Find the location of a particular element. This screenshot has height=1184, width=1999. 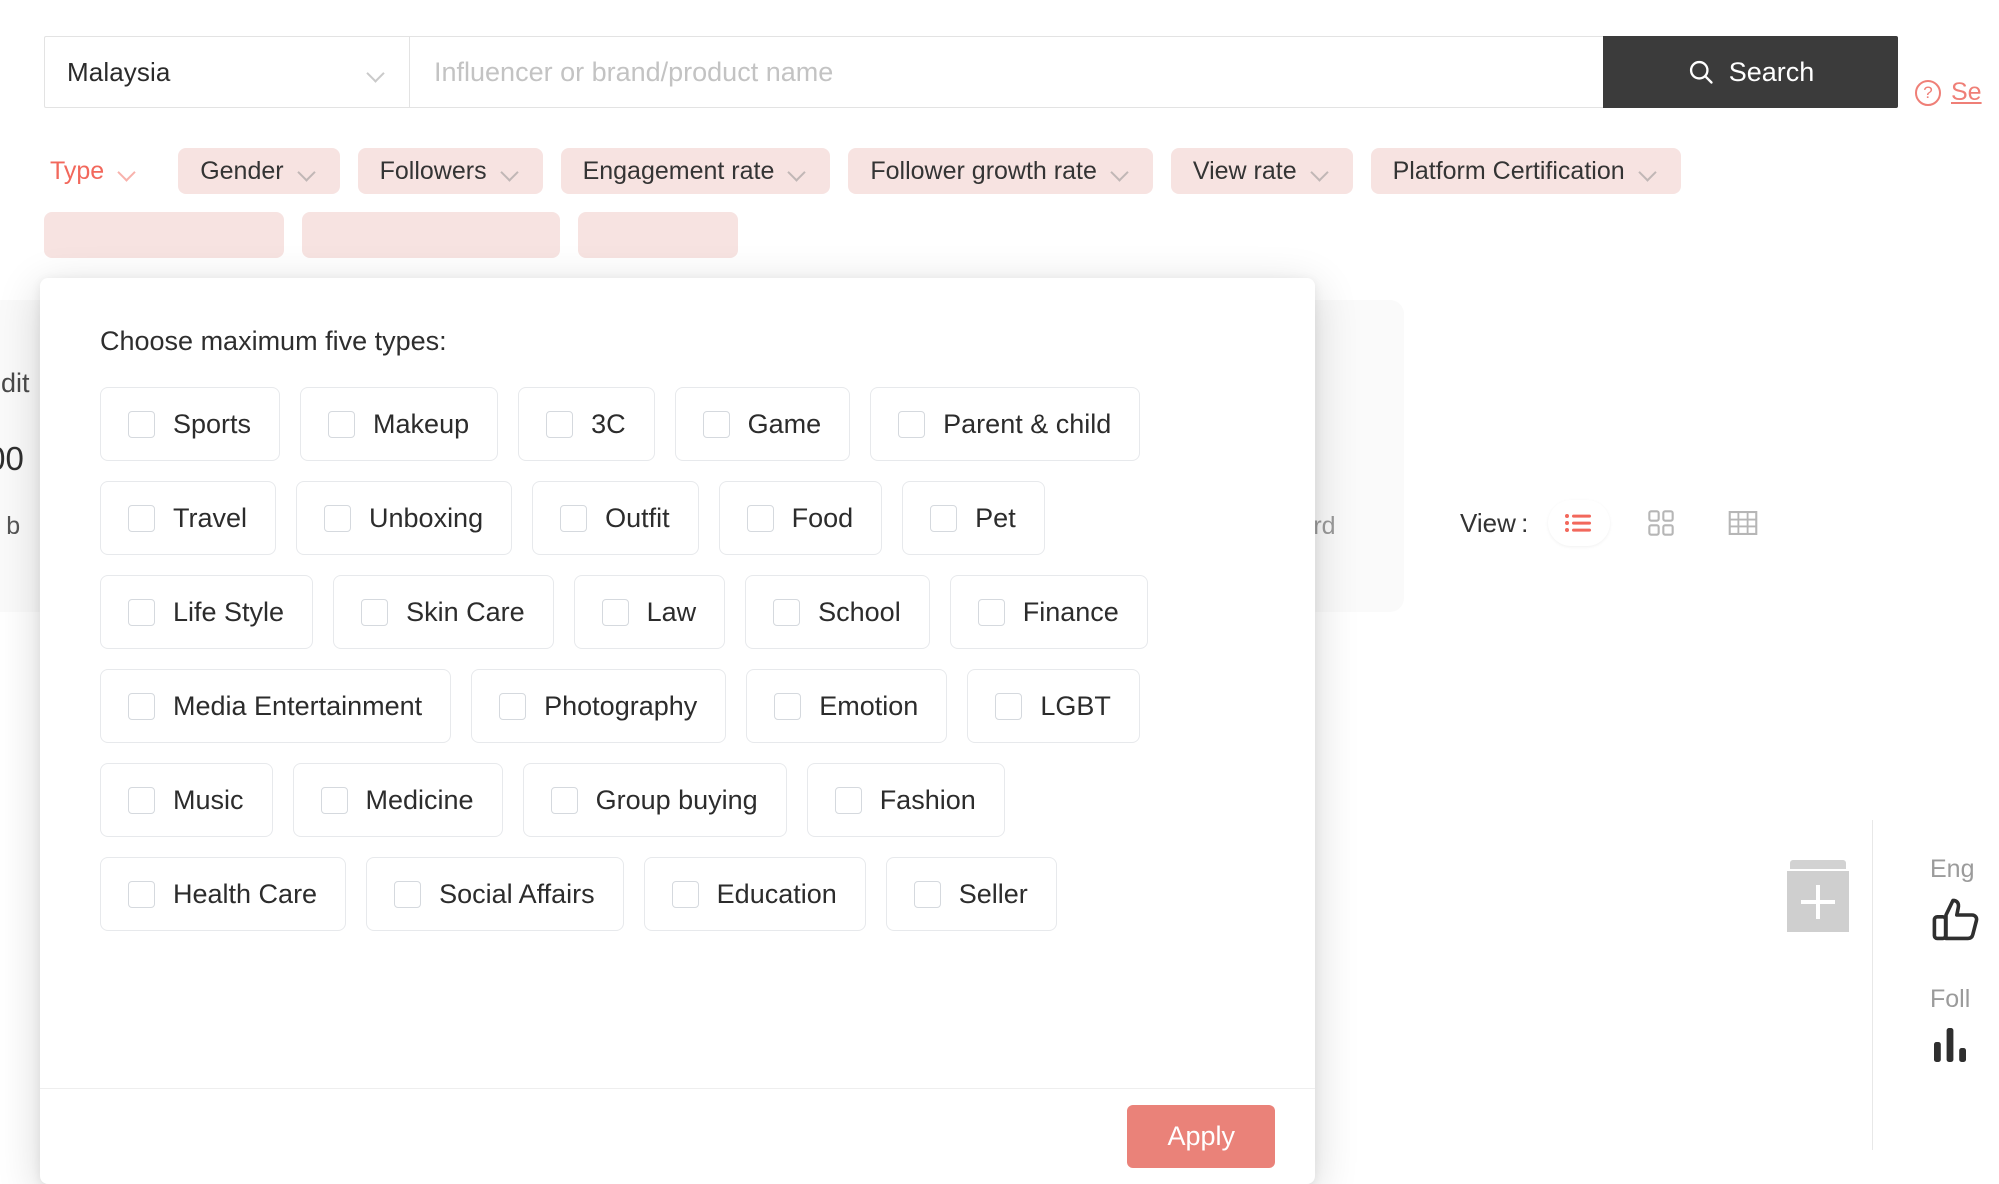

search-input is located at coordinates (1017, 72).